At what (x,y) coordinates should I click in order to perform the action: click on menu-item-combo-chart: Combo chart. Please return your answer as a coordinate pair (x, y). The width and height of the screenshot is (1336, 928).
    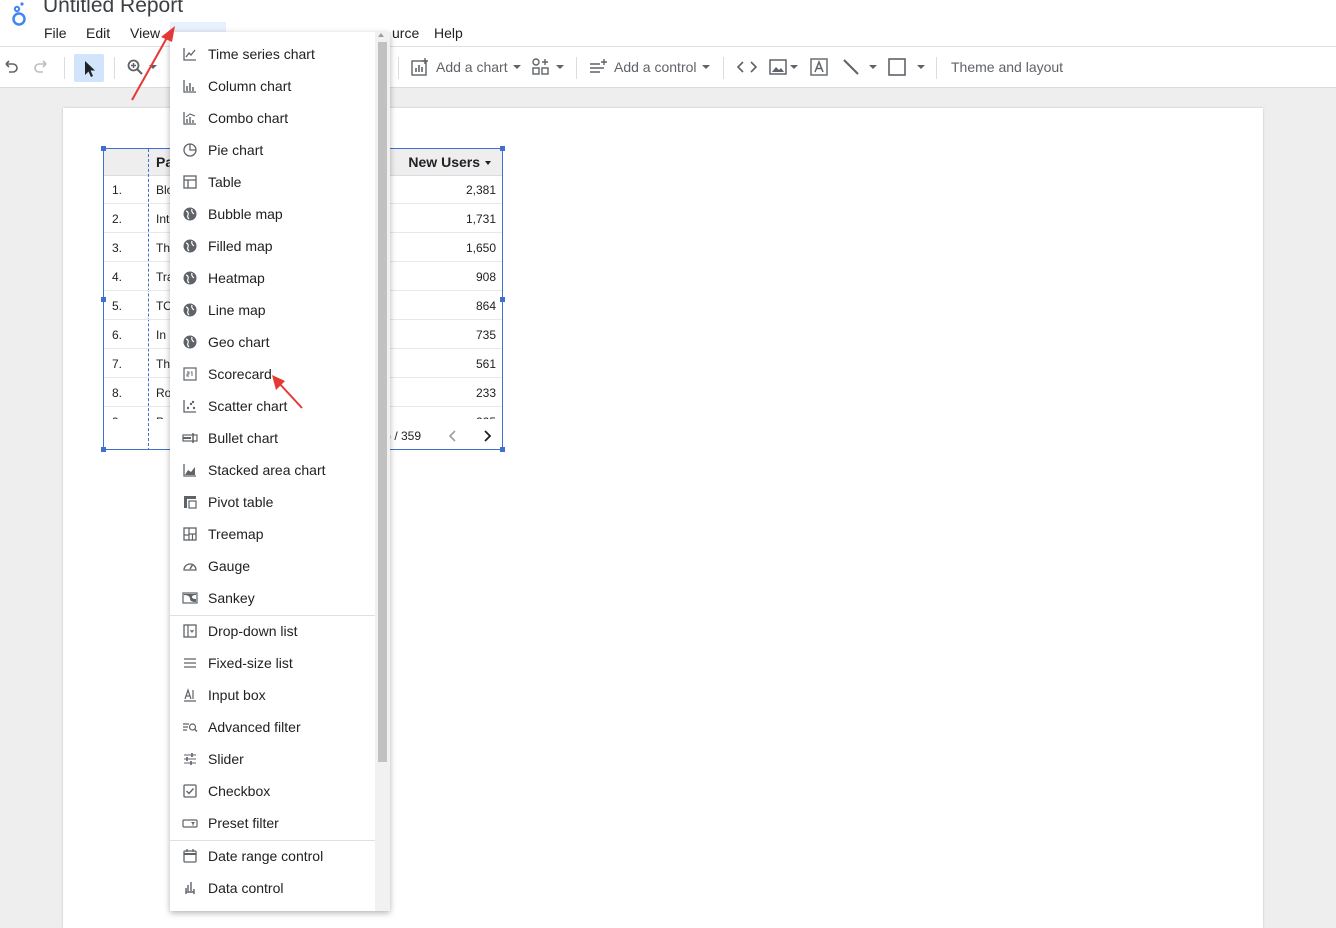
    Looking at the image, I should click on (272, 118).